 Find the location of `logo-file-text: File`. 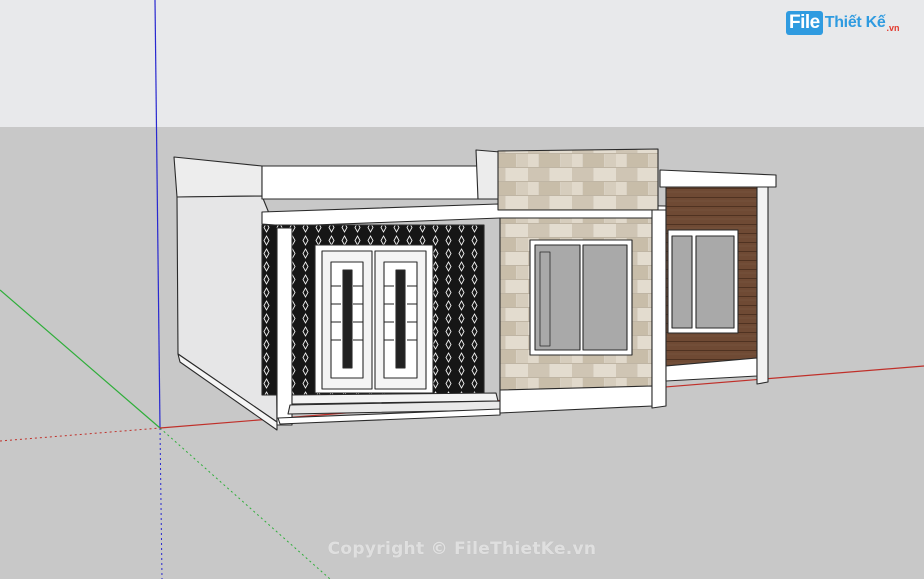

logo-file-text: File is located at coordinates (804, 22).